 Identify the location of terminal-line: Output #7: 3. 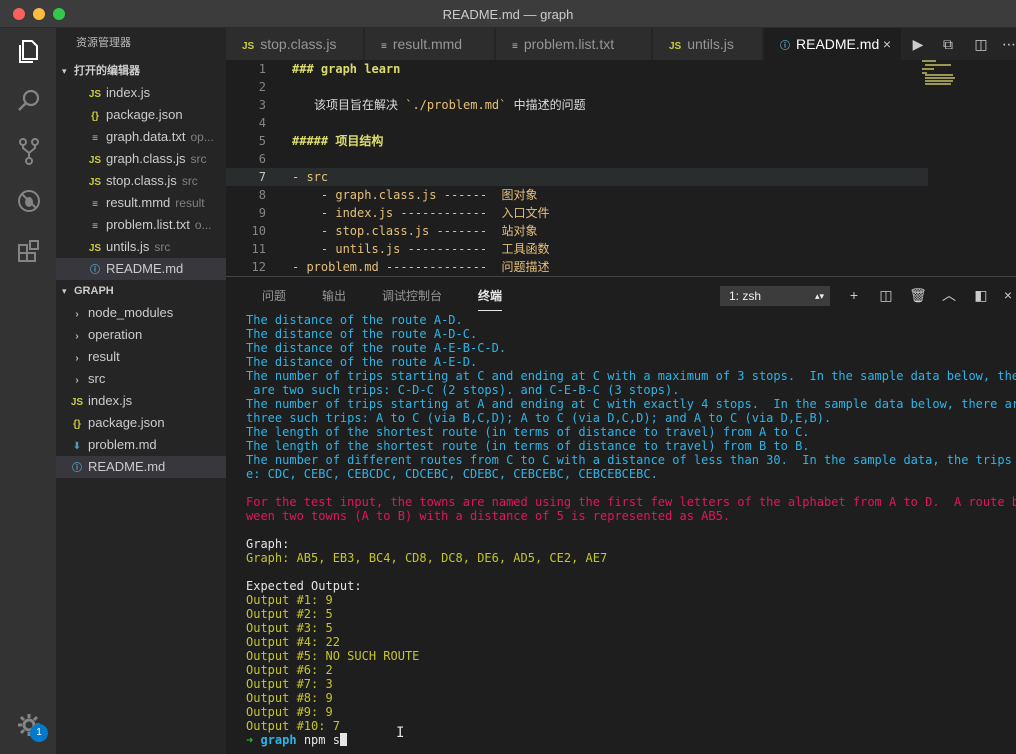
(289, 684).